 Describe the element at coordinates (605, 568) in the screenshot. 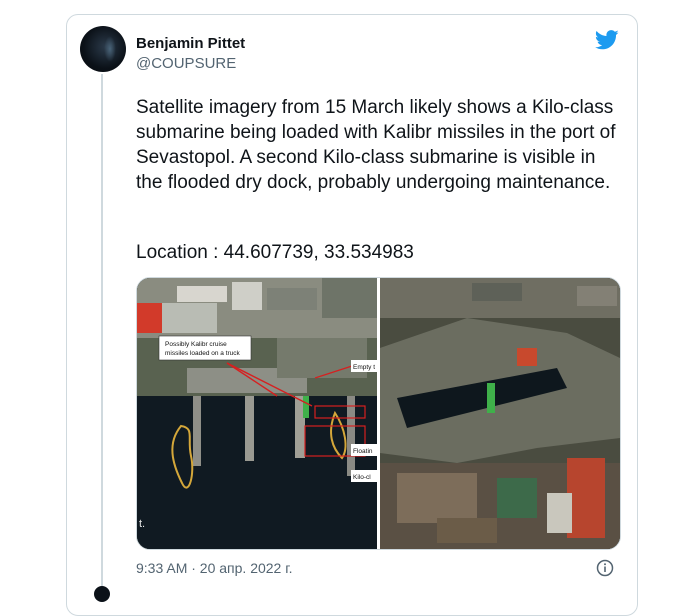

I see `info-icon` at that location.